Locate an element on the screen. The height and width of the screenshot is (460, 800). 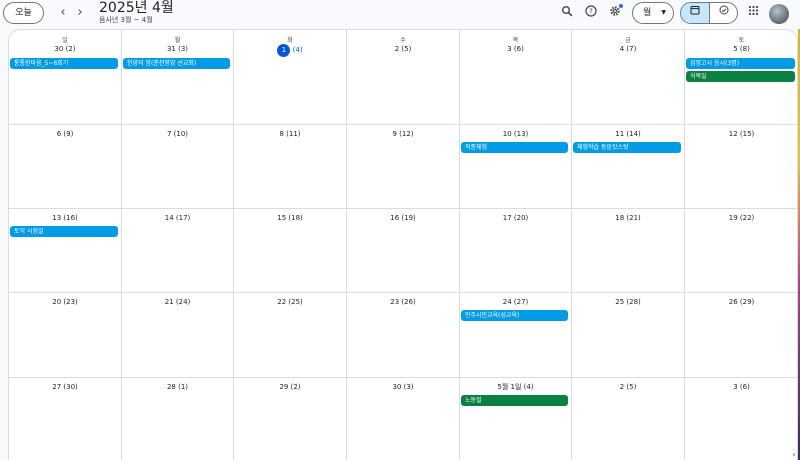
avatar is located at coordinates (779, 14).